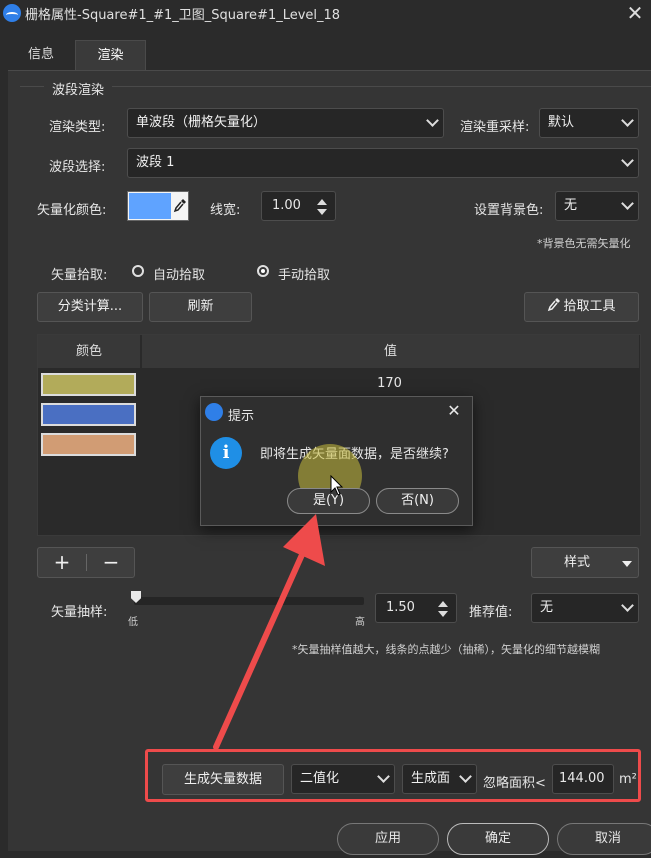  Describe the element at coordinates (388, 839) in the screenshot. I see `apply-button: 应用` at that location.